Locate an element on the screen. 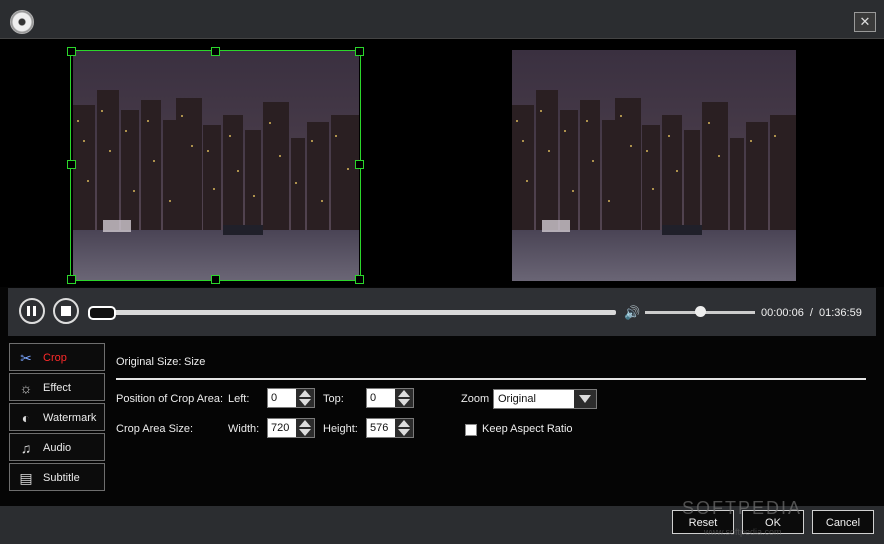  tab-audio: ♫ Audio is located at coordinates (57, 447).